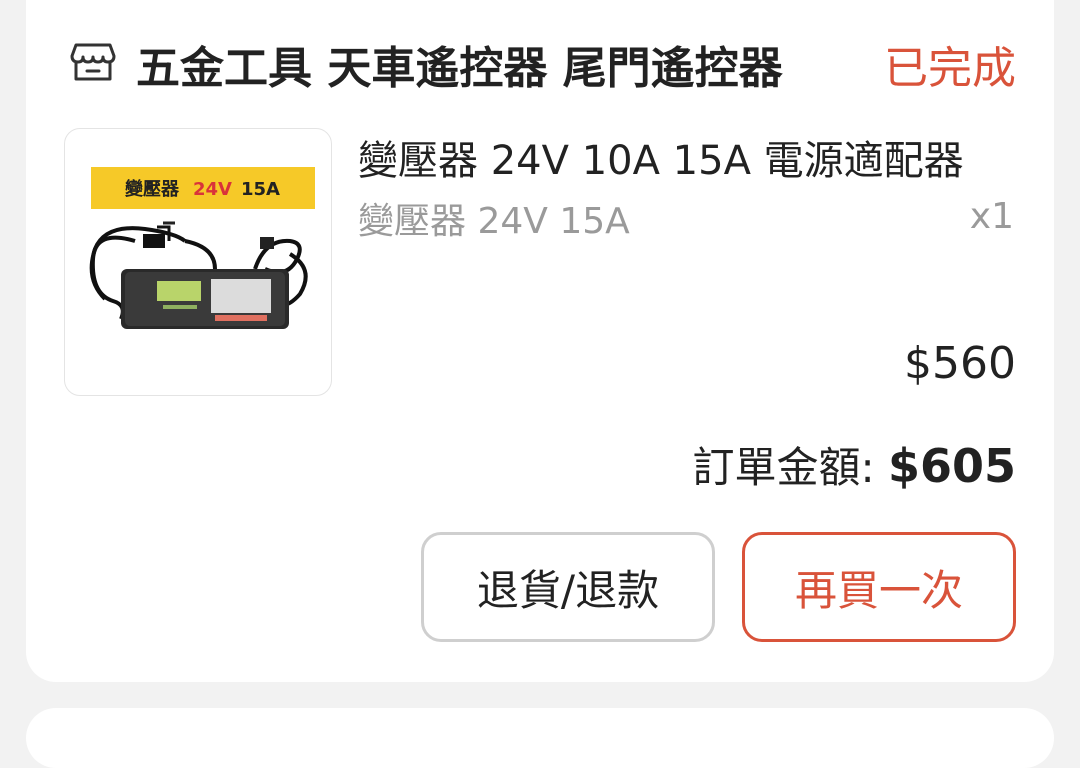 This screenshot has width=1080, height=768. Describe the element at coordinates (198, 262) in the screenshot. I see `product-image: 變壓器 24V 15A` at that location.